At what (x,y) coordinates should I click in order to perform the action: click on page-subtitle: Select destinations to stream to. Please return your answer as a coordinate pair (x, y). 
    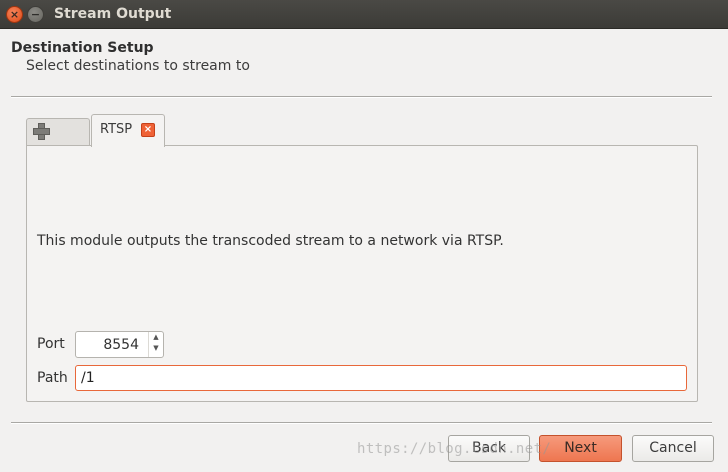
    Looking at the image, I should click on (138, 66).